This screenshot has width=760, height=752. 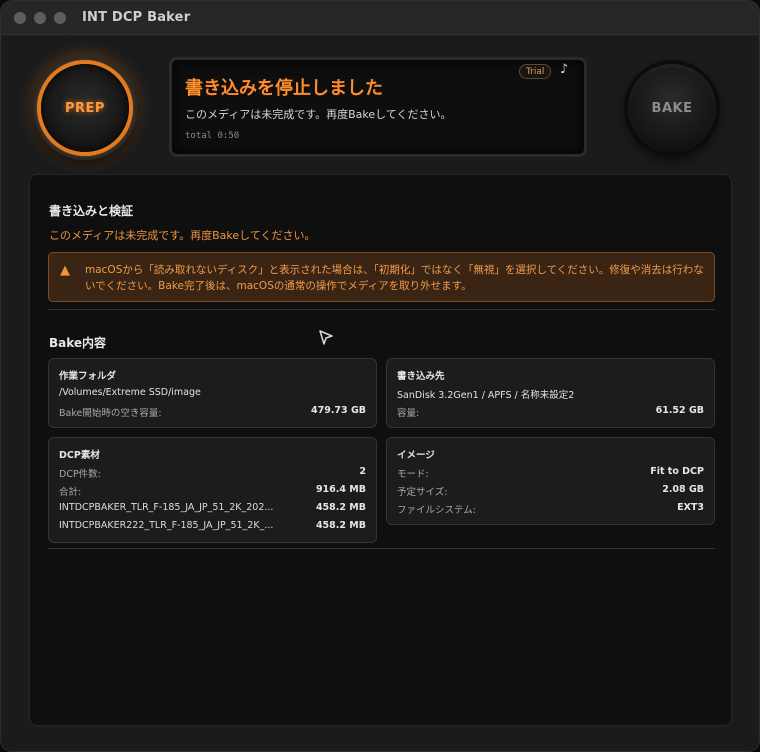 I want to click on image-fs-value: EXT3, so click(x=690, y=507).